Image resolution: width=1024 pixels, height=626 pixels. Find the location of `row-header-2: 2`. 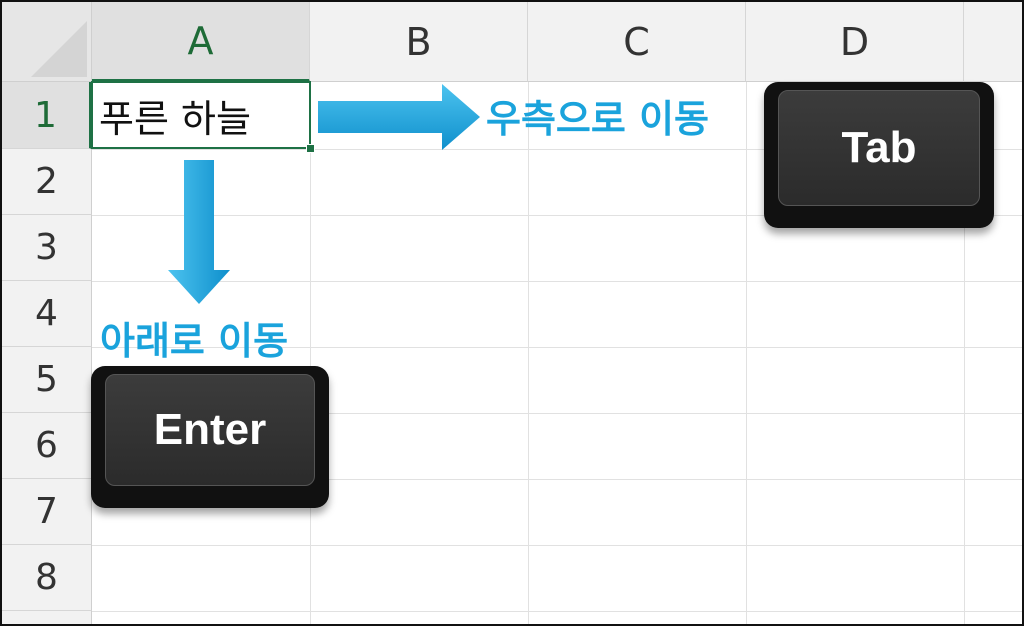

row-header-2: 2 is located at coordinates (47, 182).